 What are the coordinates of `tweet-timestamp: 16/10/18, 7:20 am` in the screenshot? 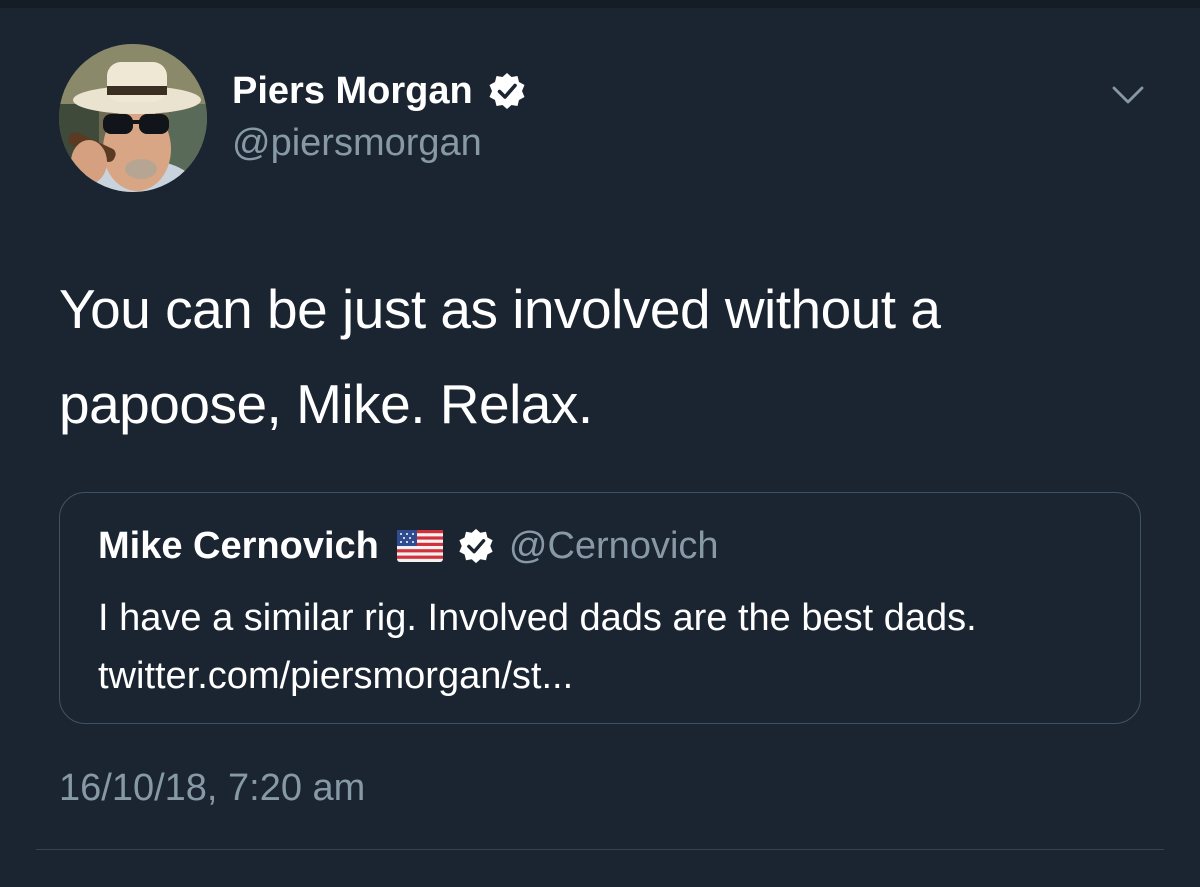 It's located at (212, 788).